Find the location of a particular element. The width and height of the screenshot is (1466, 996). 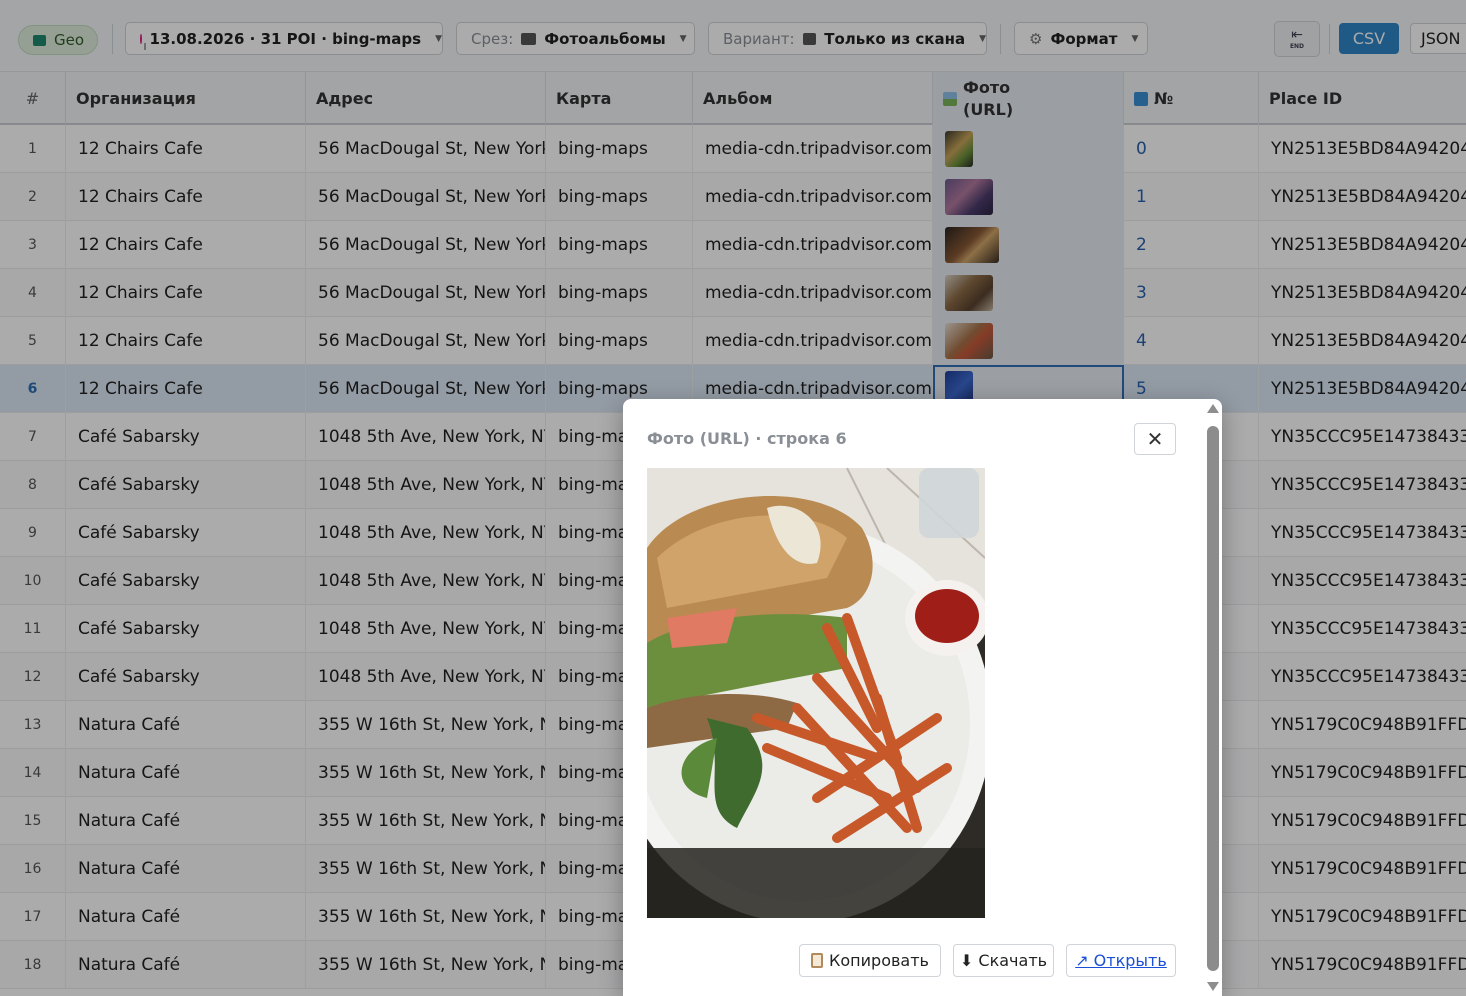

open-label: ↗ Открыть is located at coordinates (1121, 960).